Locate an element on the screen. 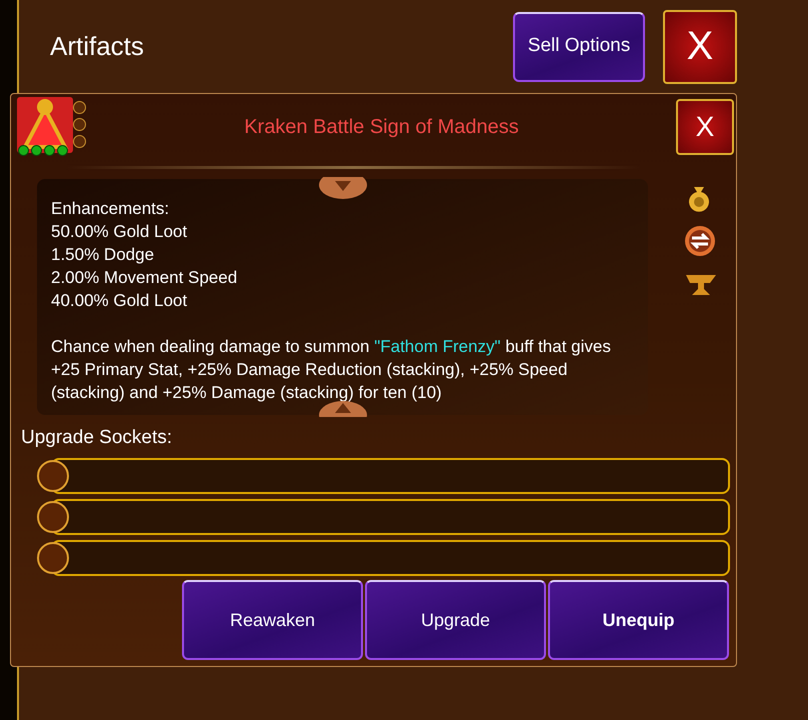 This screenshot has height=720, width=808. action-button: Unequip is located at coordinates (638, 620).